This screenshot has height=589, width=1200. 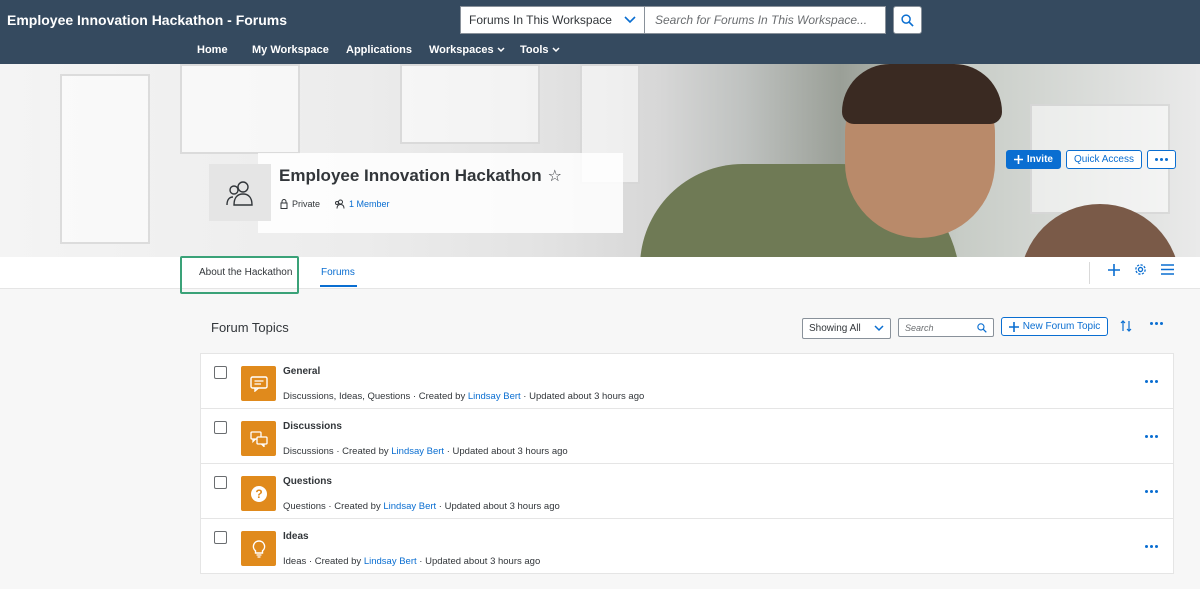 I want to click on new-forum-topic-button: New Forum Topic, so click(x=1054, y=326).